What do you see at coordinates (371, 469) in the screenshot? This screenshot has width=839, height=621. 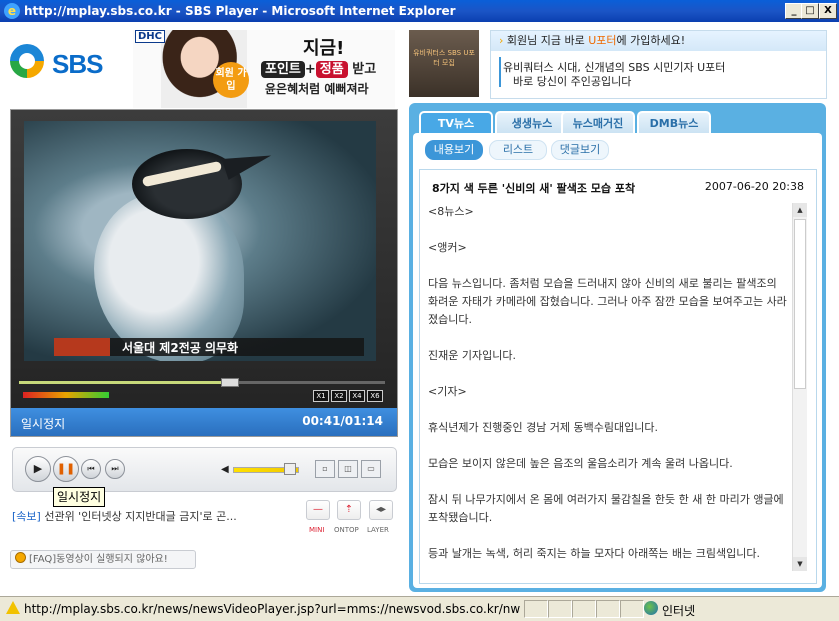 I see `view-large-icon: ▭` at bounding box center [371, 469].